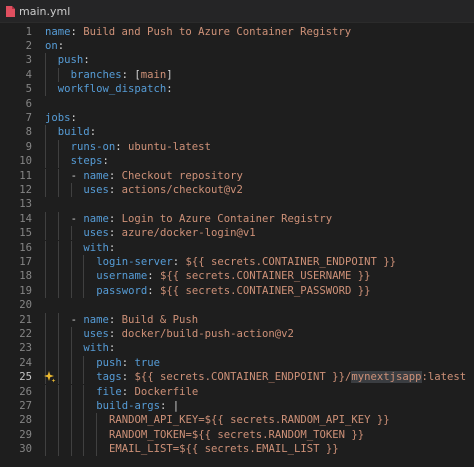 Image resolution: width=474 pixels, height=467 pixels. Describe the element at coordinates (237, 132) in the screenshot. I see `code-line: 8 build:` at that location.